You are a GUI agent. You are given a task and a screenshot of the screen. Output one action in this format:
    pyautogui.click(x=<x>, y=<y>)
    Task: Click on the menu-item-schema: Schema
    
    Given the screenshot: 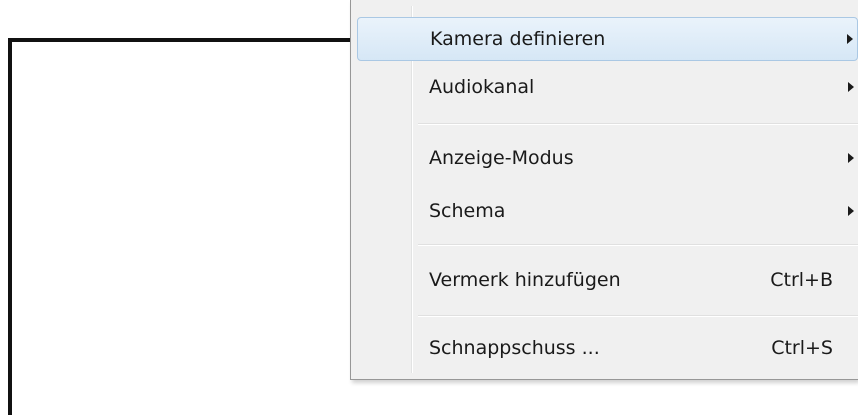 What is the action you would take?
    pyautogui.click(x=607, y=211)
    